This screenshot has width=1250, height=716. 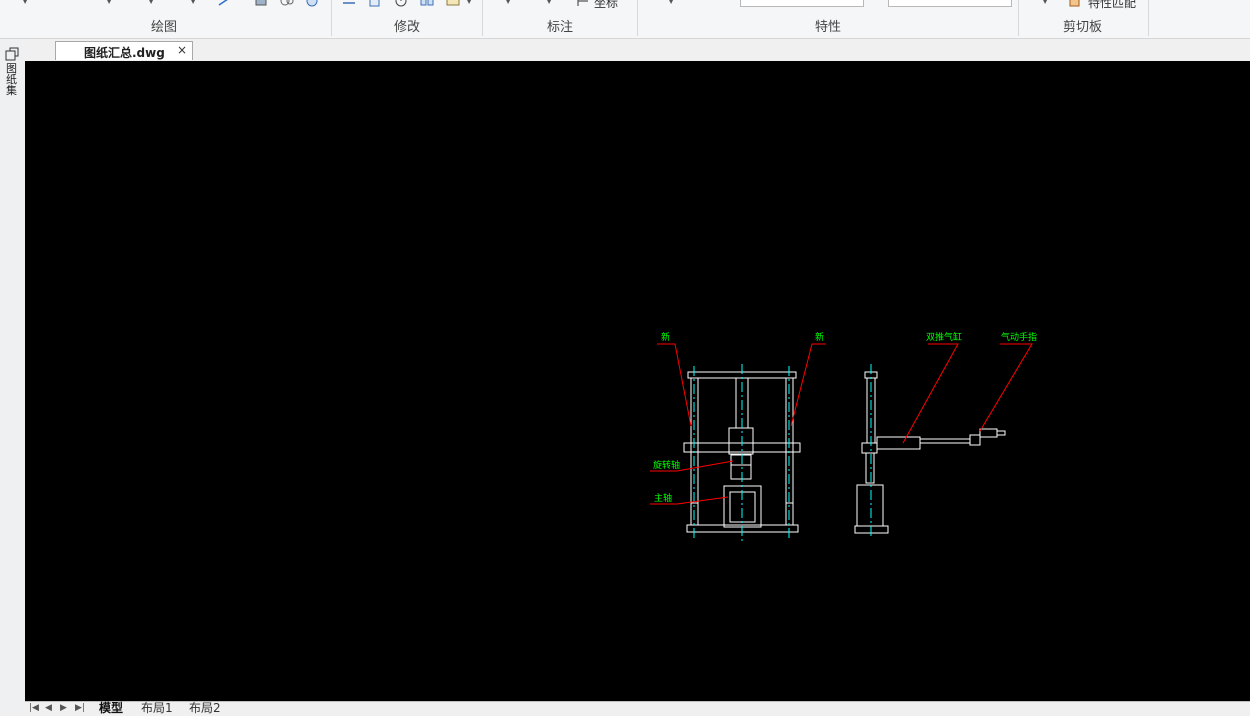 What do you see at coordinates (225, 3) in the screenshot?
I see `line-tool-icon` at bounding box center [225, 3].